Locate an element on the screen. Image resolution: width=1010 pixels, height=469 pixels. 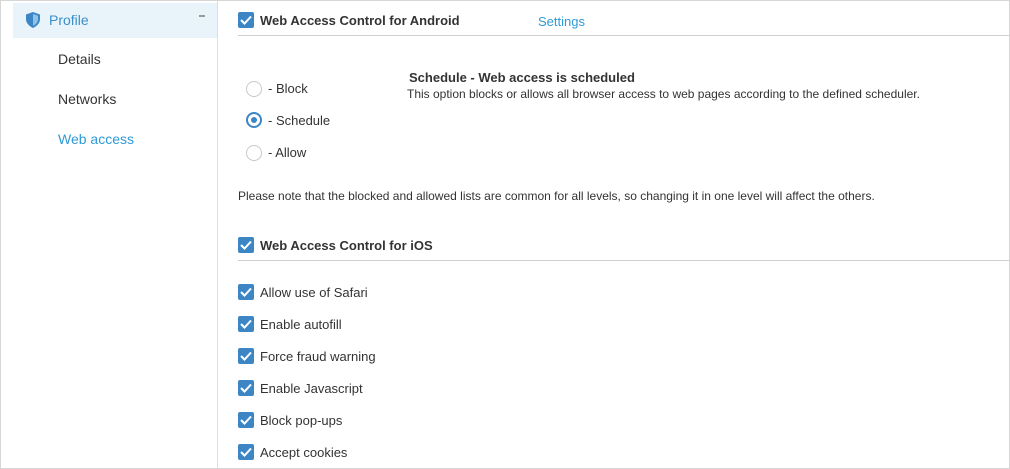
enable-autofill-label: Enable autofill is located at coordinates (301, 324).